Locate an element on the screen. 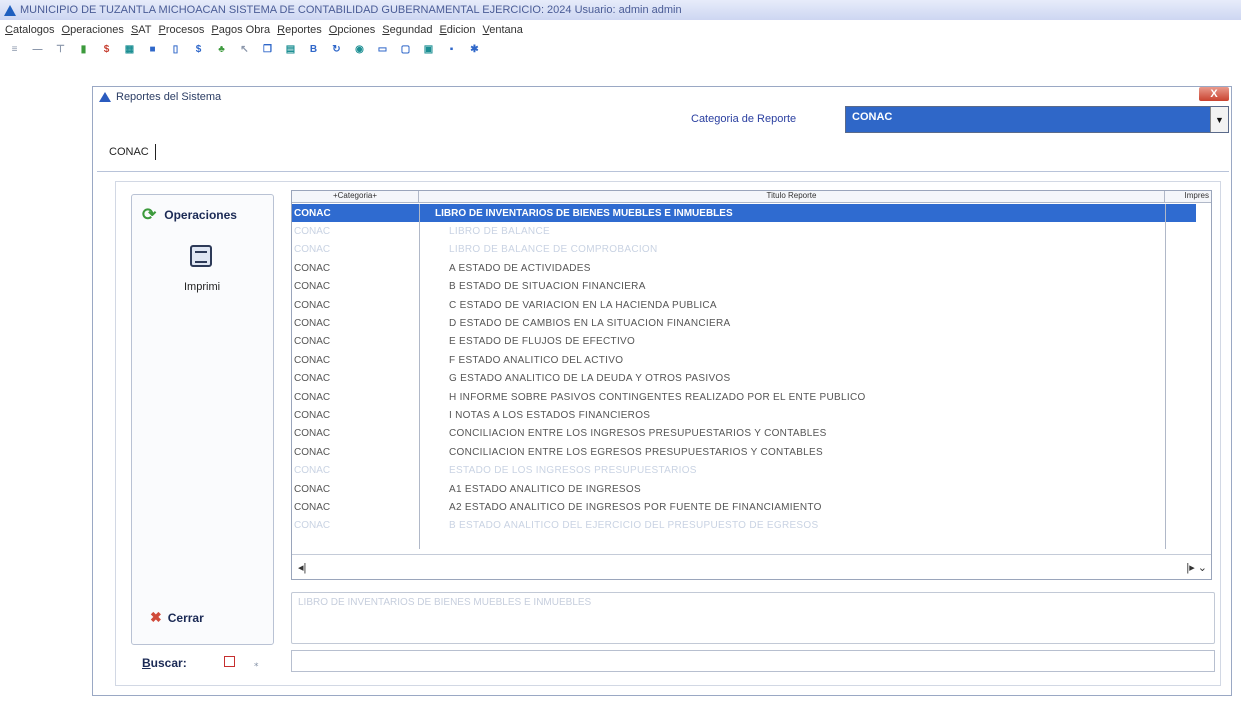  grid-header: +Categoria+ Titulo Reporte Impres is located at coordinates (751, 197).